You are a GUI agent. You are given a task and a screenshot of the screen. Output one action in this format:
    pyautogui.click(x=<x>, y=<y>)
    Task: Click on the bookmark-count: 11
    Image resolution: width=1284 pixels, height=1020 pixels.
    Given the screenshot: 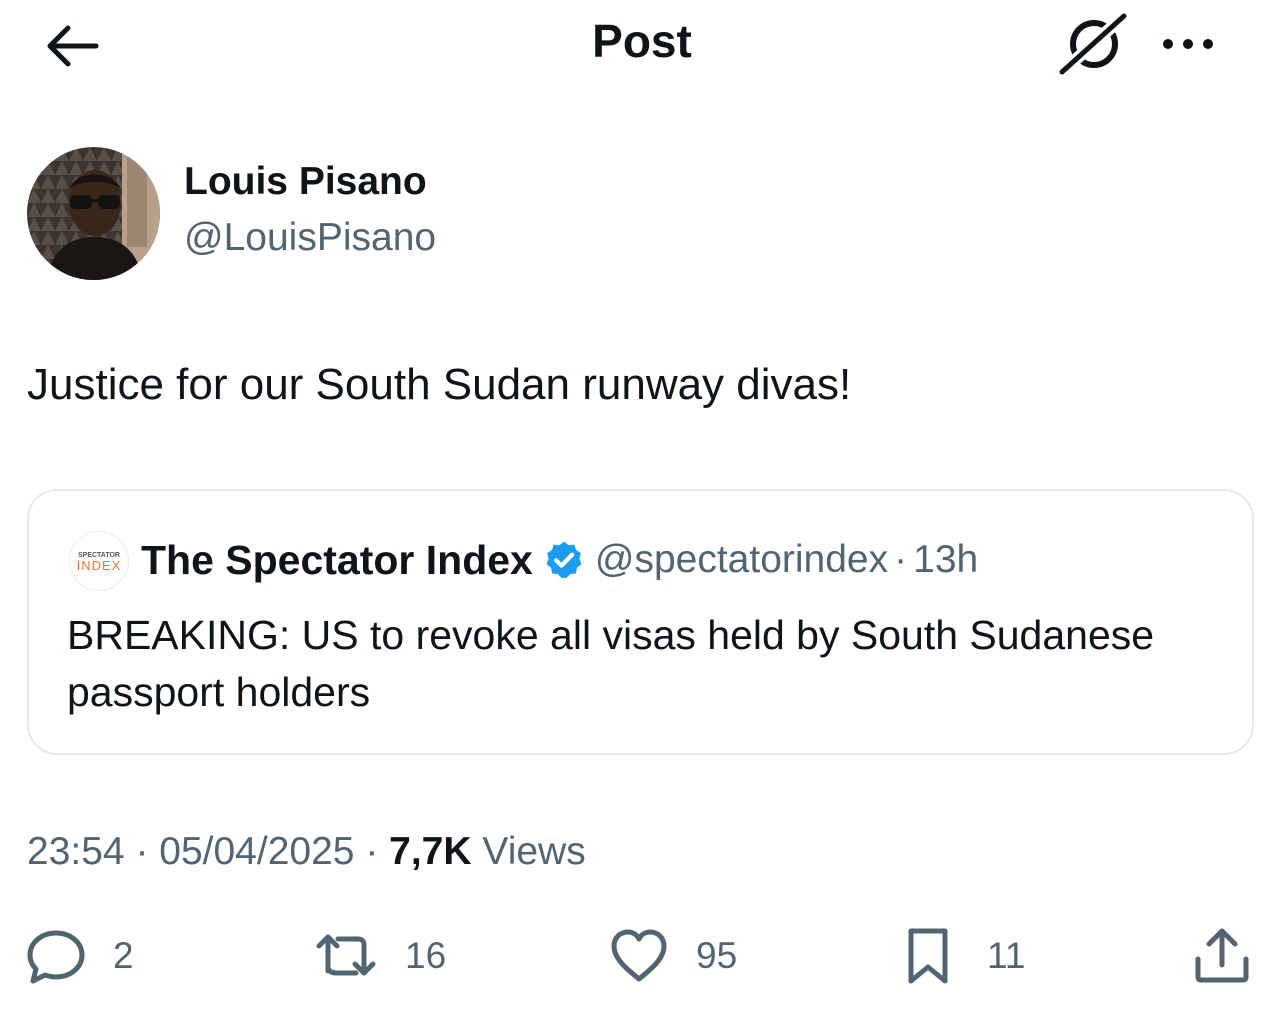 What is the action you would take?
    pyautogui.click(x=1006, y=955)
    